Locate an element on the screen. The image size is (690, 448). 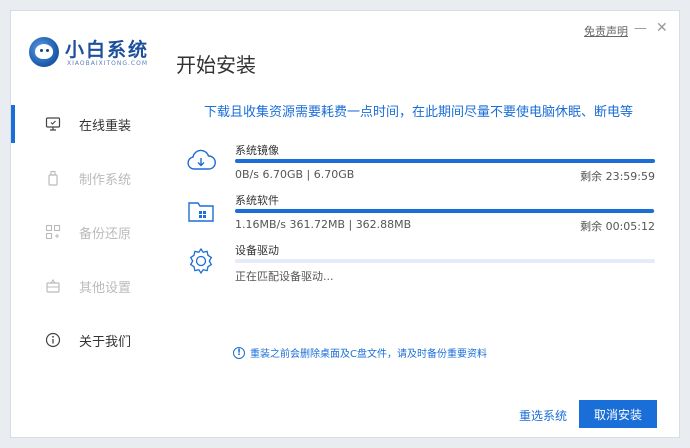
sidebar-nav: 在线重装 制作系统 备份还原 其他设置 关于我们 is located at coordinates (86, 232).